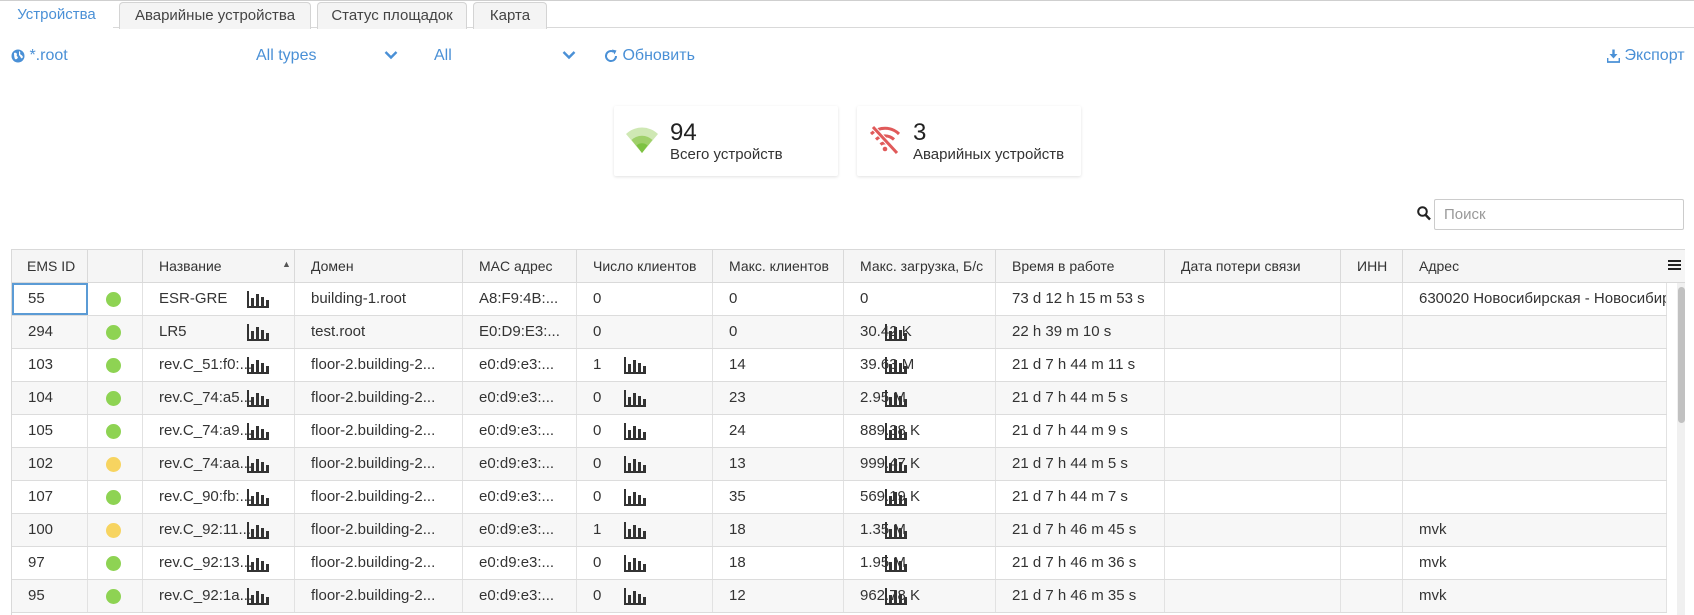 This screenshot has height=615, width=1694. I want to click on cell-uptime: 21 d 7 h 44 m 7 s, so click(1080, 497).